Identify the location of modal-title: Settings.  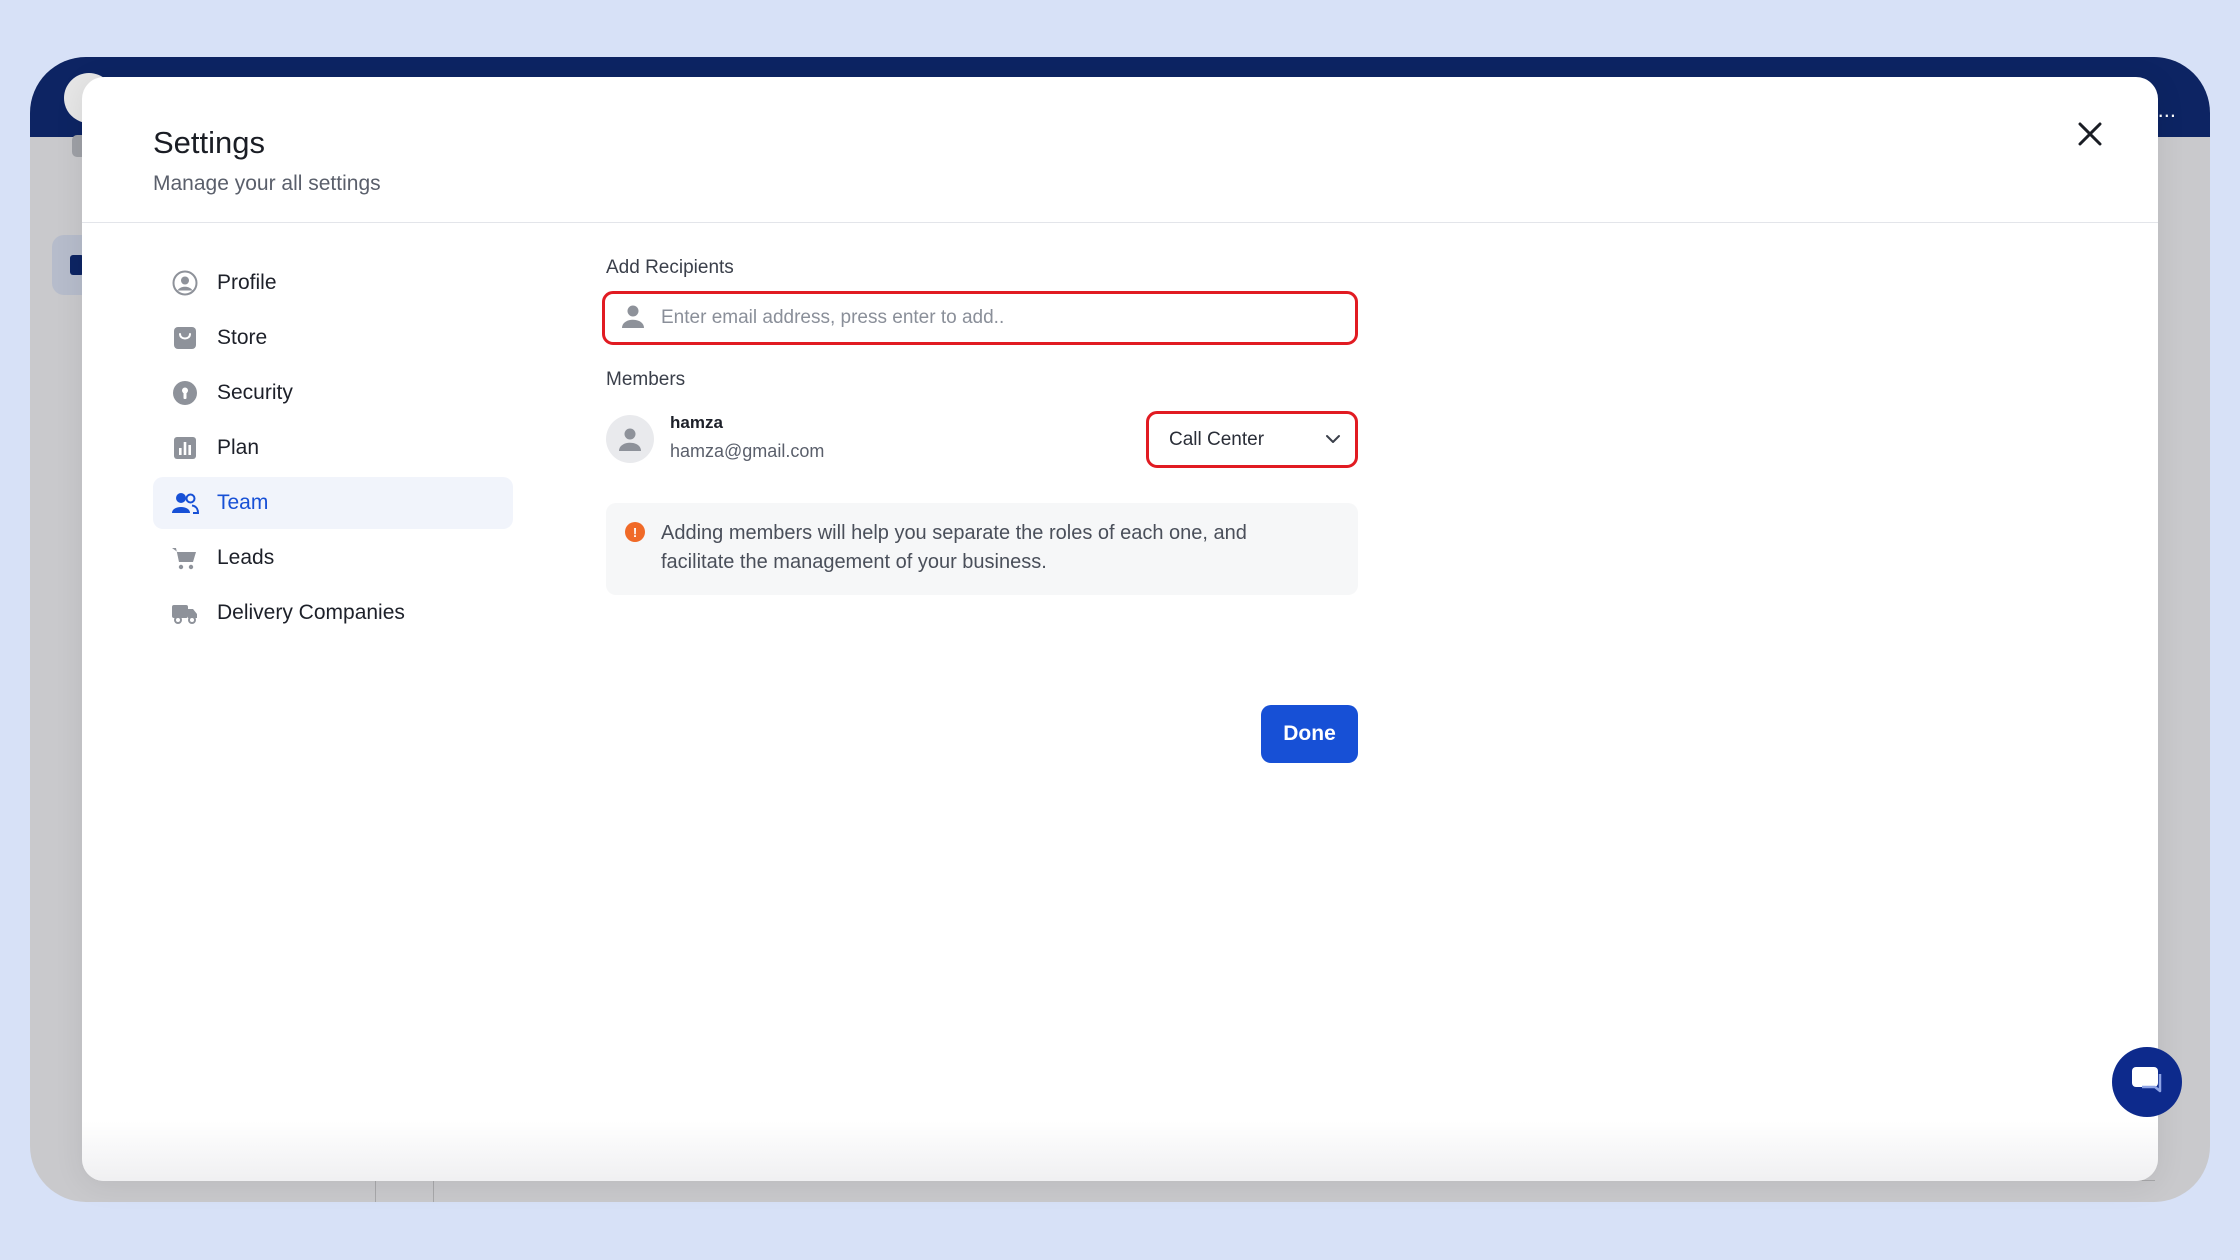
(209, 142).